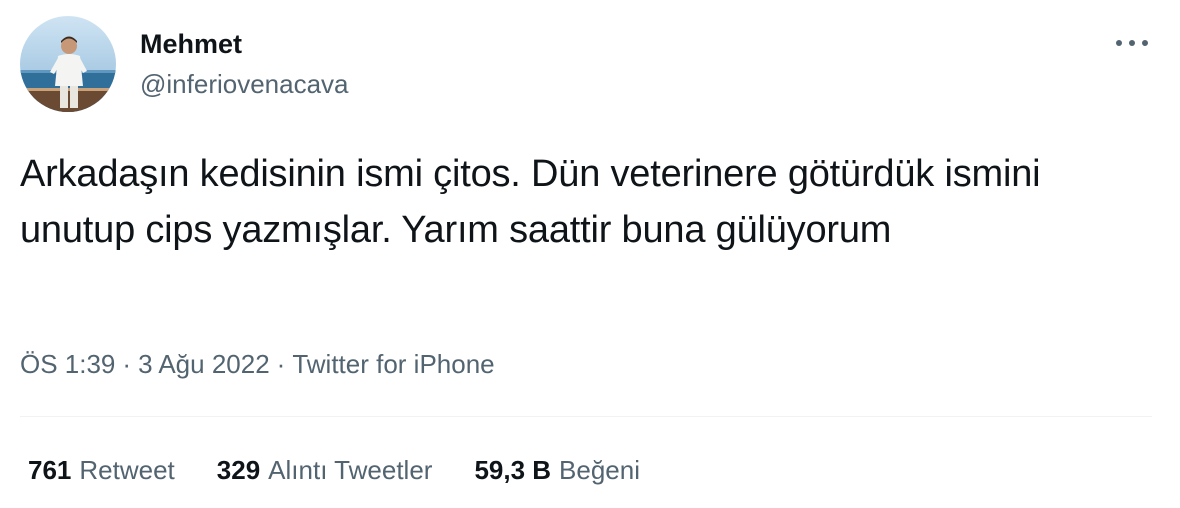  I want to click on tweet-time: ÖS 1:39, so click(68, 364).